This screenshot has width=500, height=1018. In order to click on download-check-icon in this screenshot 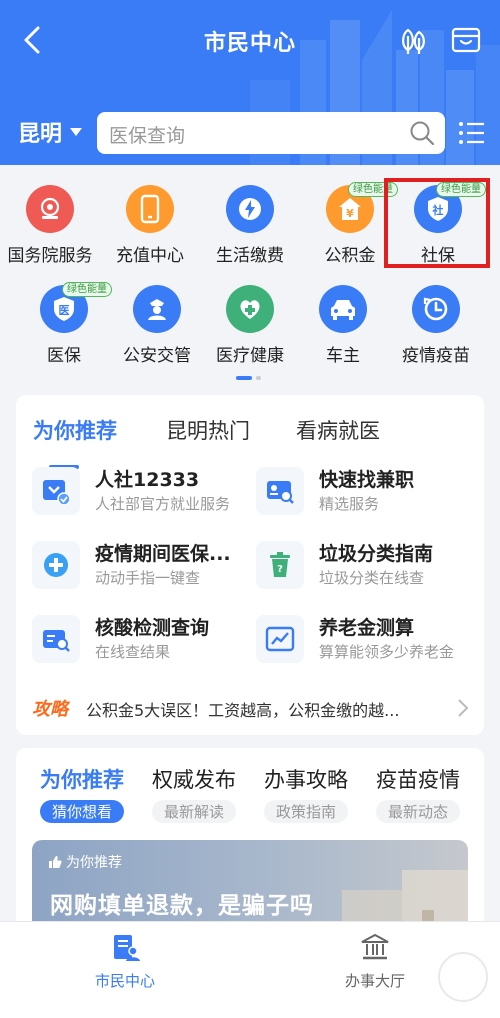, I will do `click(56, 491)`.